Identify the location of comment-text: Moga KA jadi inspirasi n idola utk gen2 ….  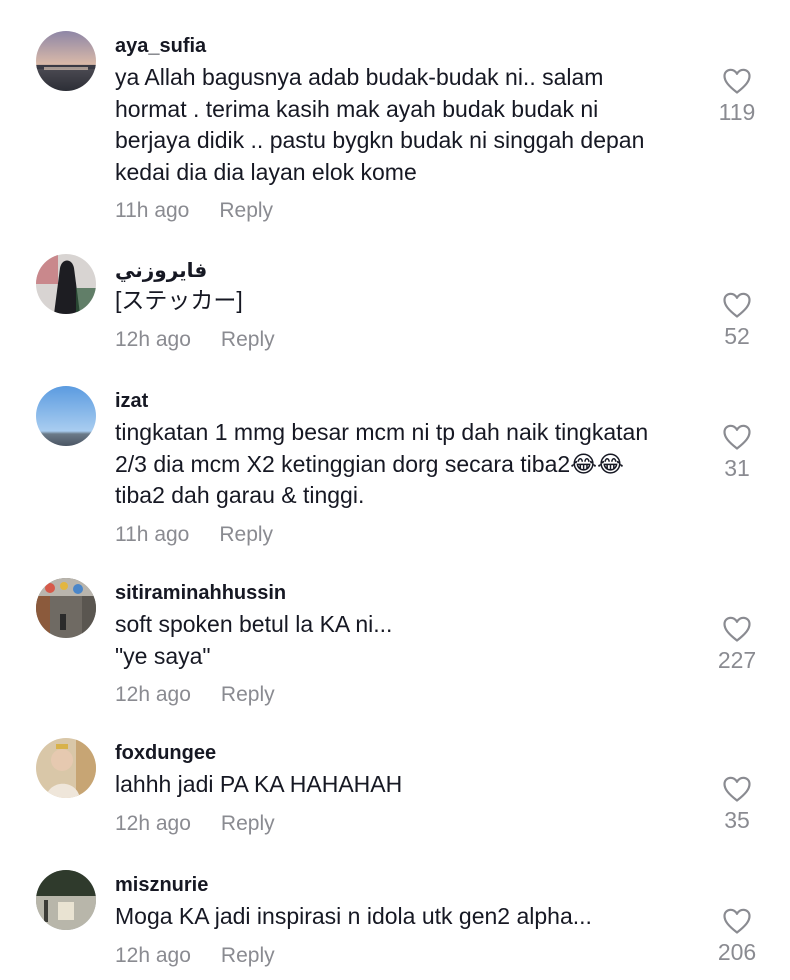
(415, 917).